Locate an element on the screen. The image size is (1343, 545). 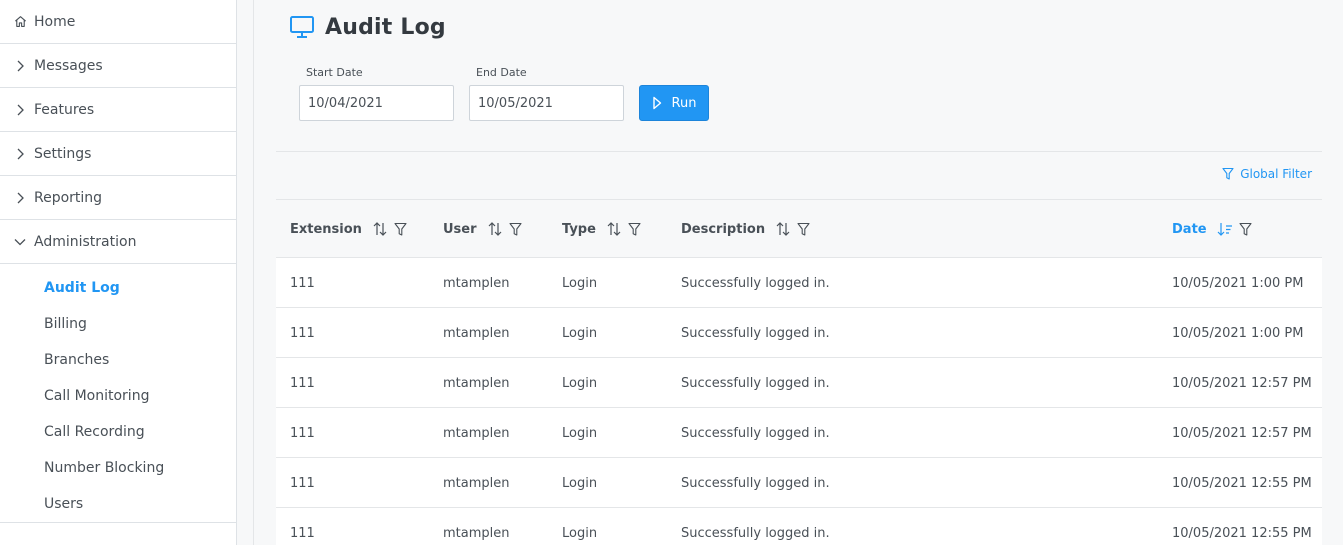
sidebar-item-label: Messages is located at coordinates (68, 65).